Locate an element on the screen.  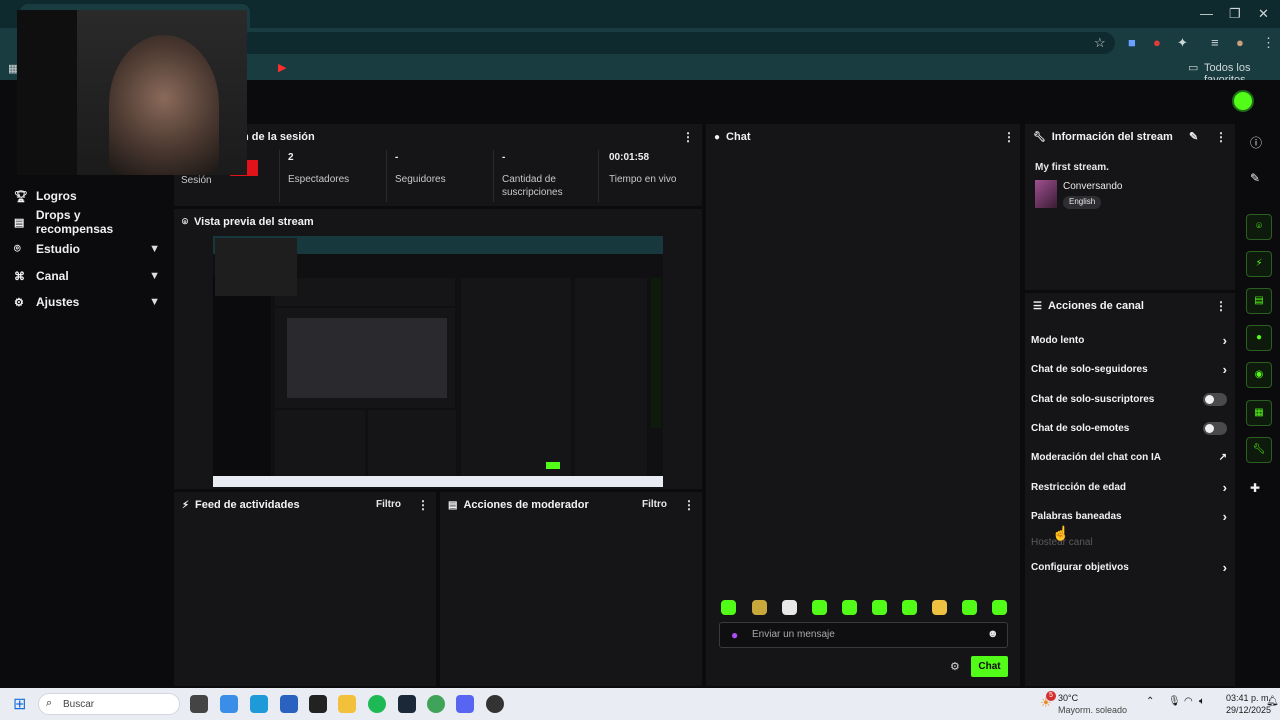
search-icon: ⌕ is located at coordinates (49, 703).